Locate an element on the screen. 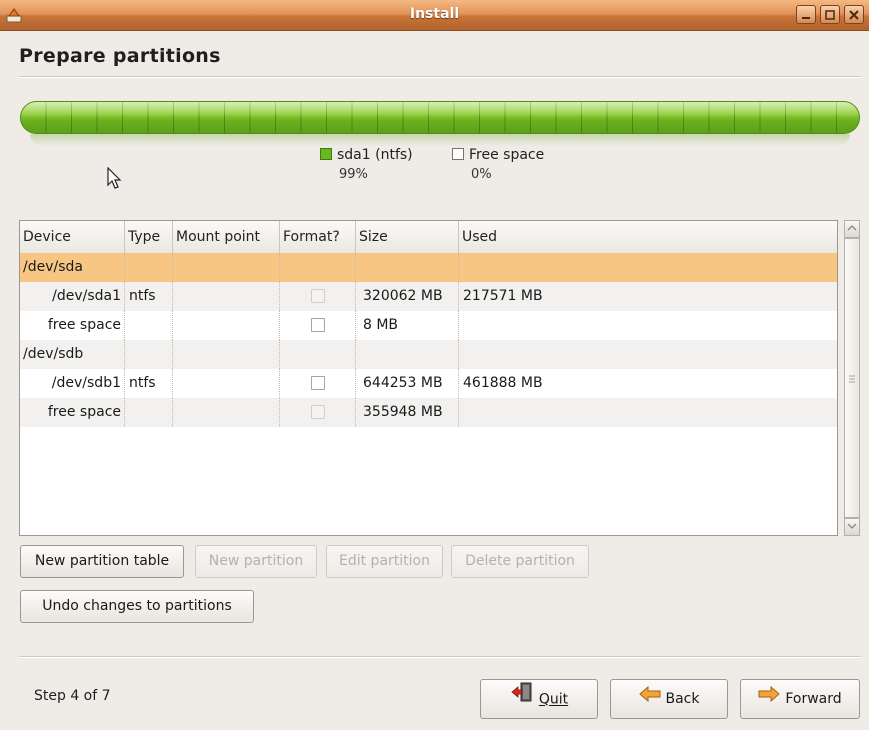  device-cell: /dev/sdb is located at coordinates (72, 354).